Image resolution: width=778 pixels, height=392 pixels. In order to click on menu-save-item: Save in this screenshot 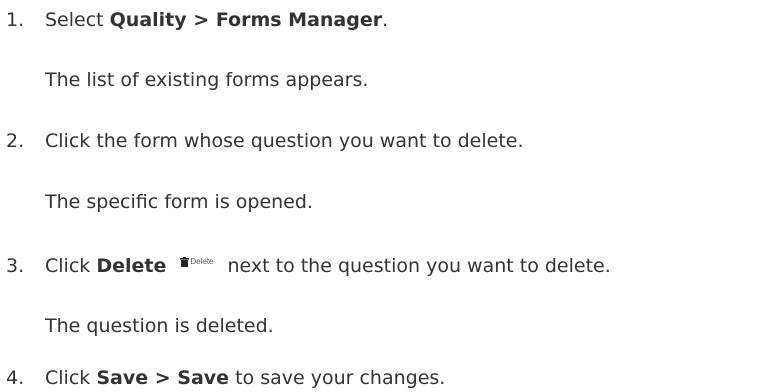, I will do `click(203, 378)`.